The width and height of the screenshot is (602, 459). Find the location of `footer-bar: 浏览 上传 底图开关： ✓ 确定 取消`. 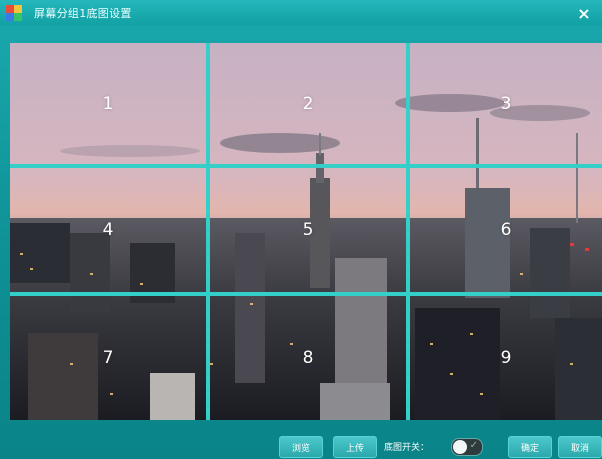

footer-bar: 浏览 上传 底图开关： ✓ 确定 取消 is located at coordinates (301, 444).